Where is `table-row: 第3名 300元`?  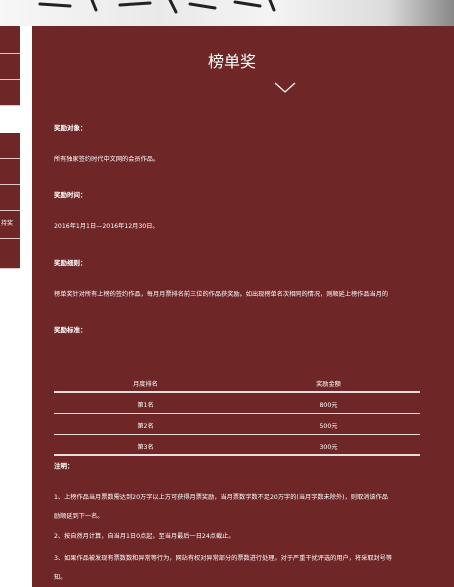
table-row: 第3名 300元 is located at coordinates (237, 445).